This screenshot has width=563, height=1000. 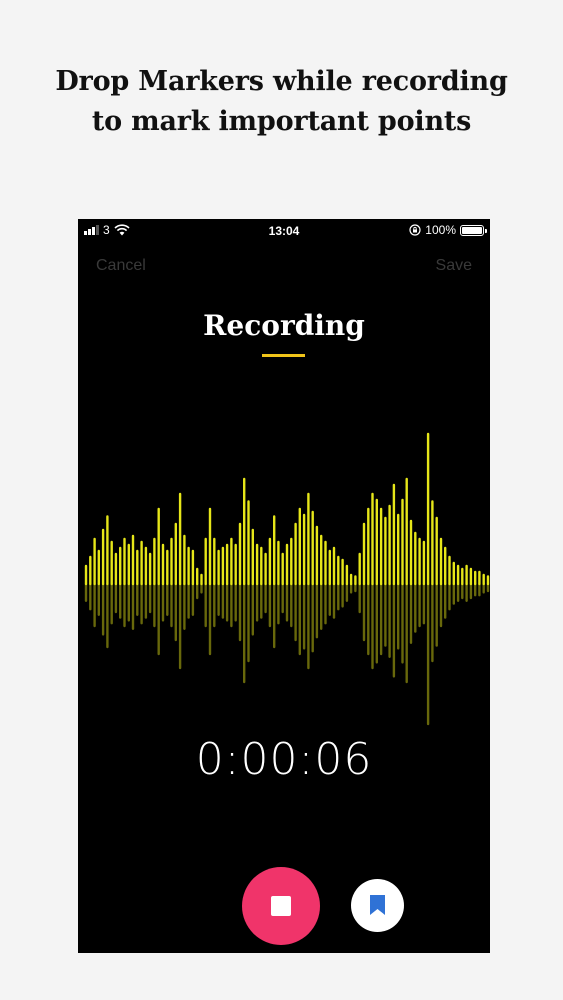 I want to click on stop-button, so click(x=281, y=906).